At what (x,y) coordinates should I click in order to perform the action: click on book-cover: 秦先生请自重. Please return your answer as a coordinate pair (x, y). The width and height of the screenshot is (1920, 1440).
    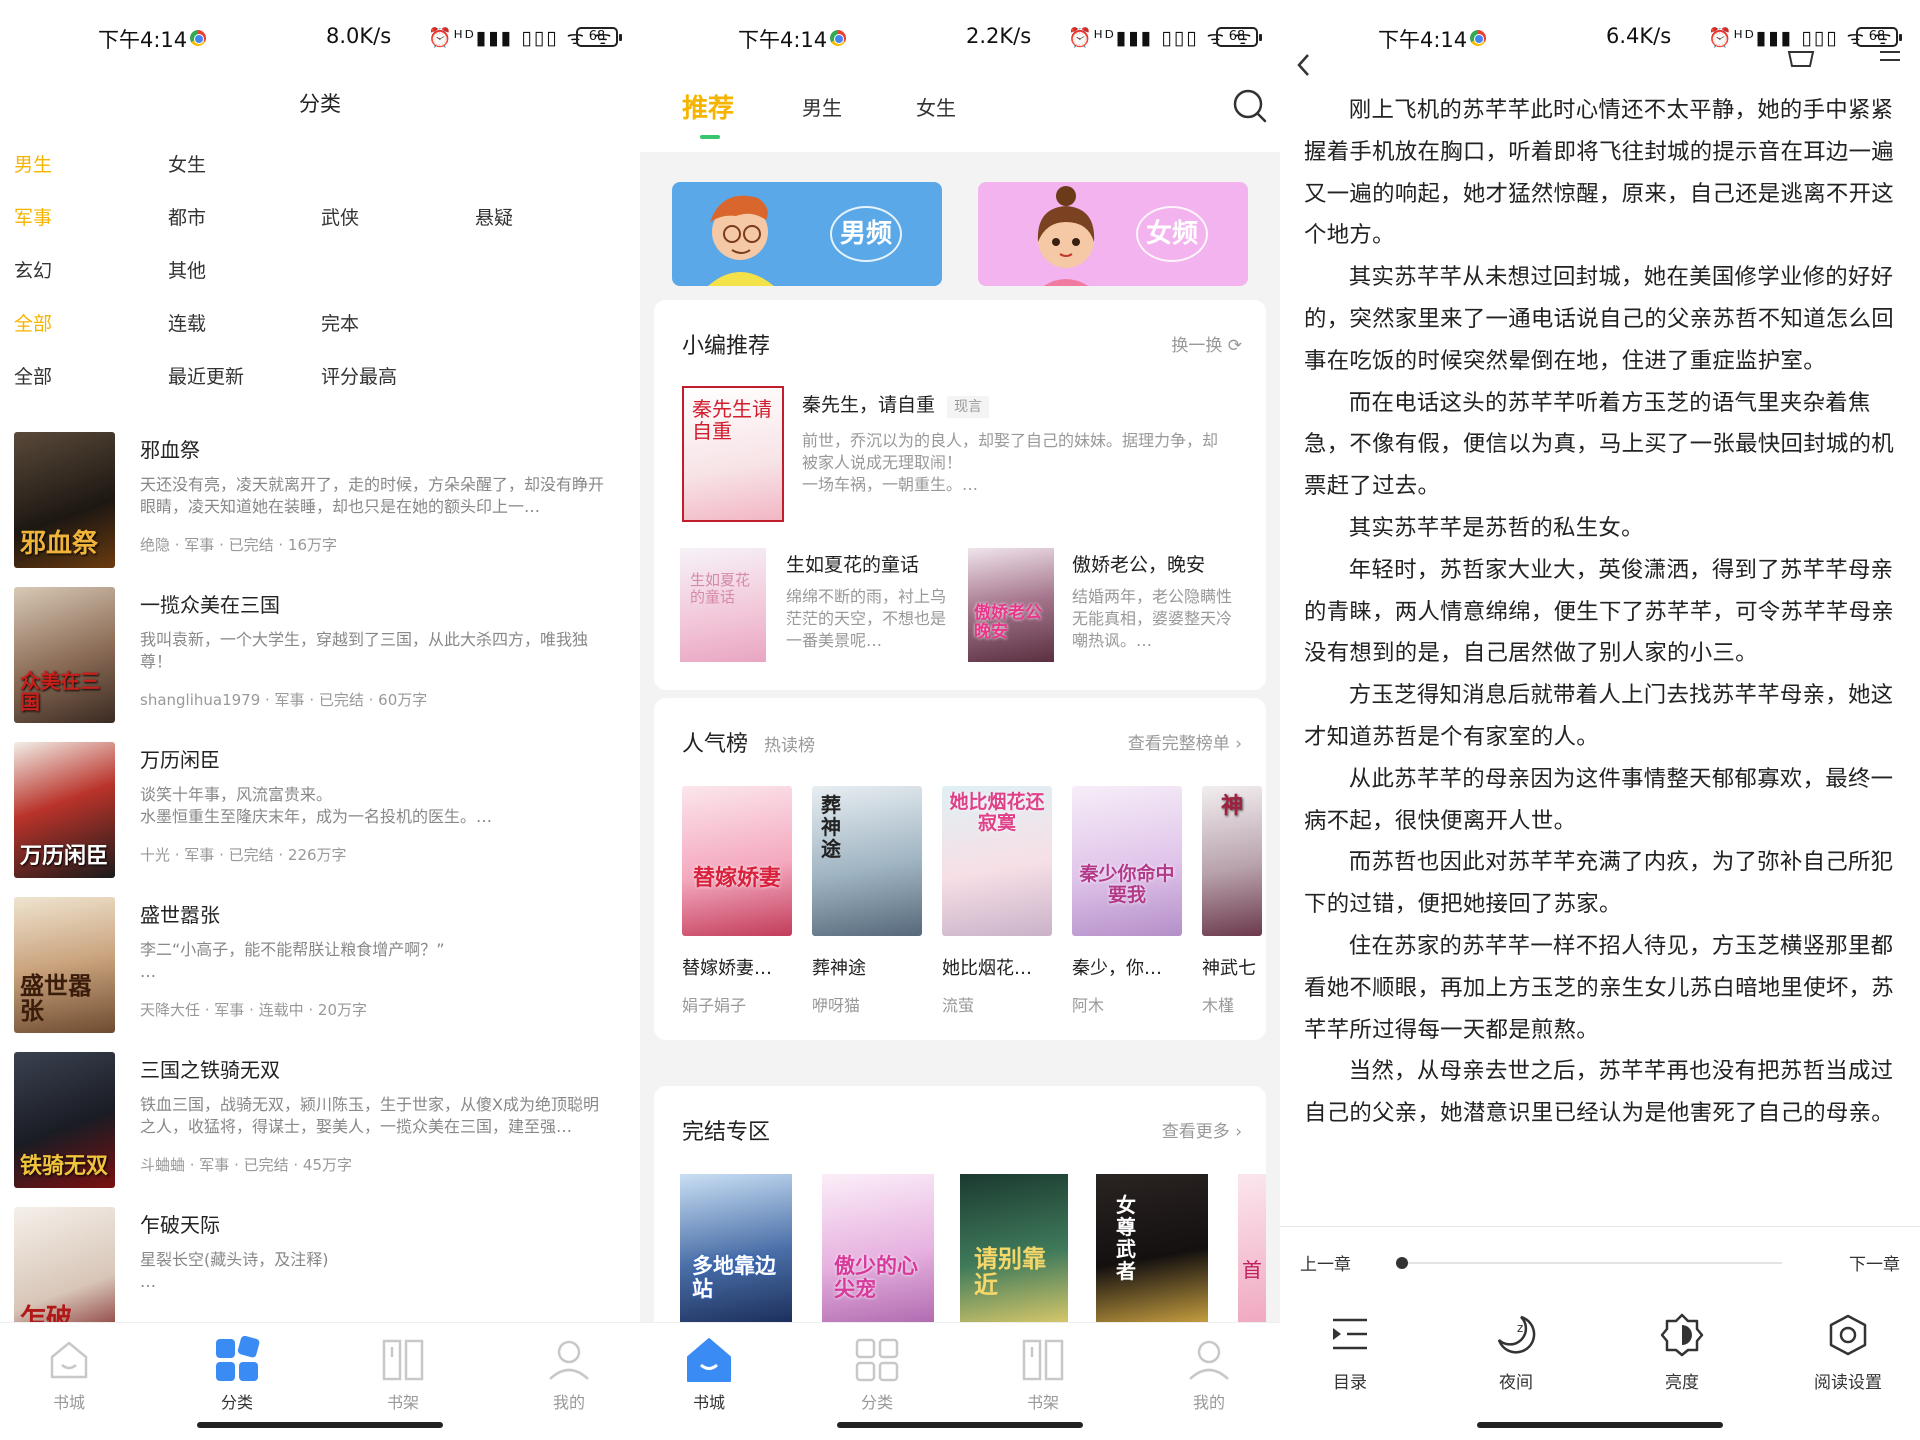
    Looking at the image, I should click on (733, 454).